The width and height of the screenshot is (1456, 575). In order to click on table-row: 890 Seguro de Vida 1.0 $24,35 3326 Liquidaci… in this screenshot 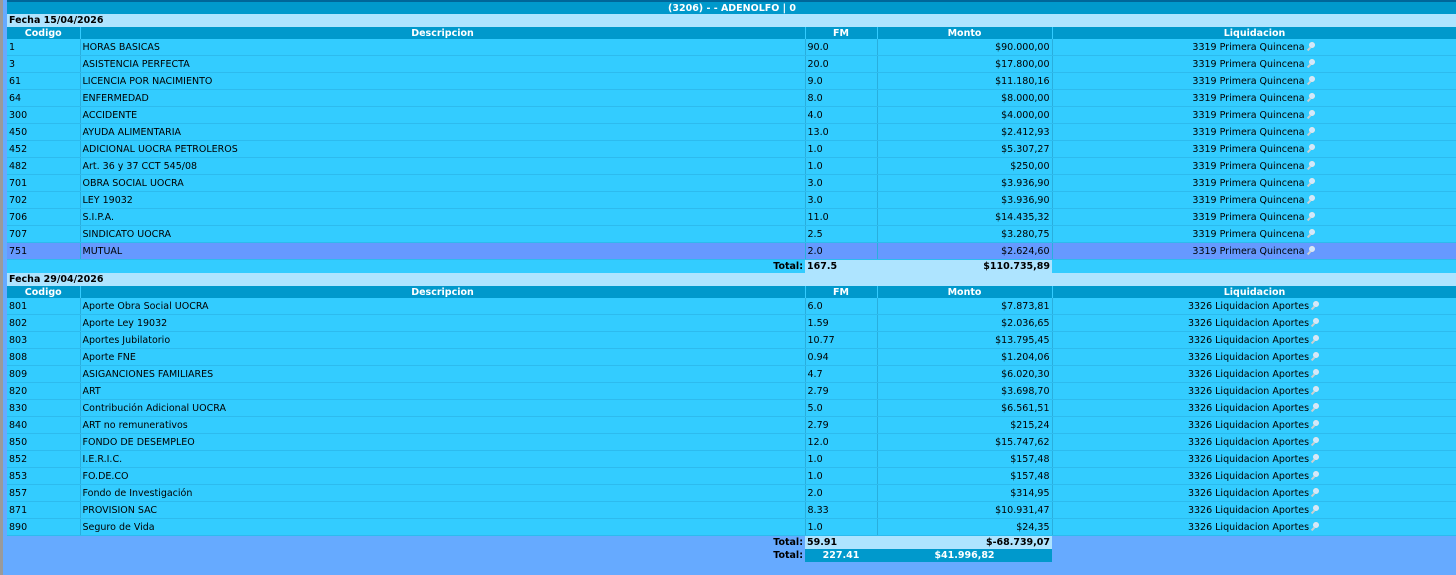, I will do `click(731, 527)`.